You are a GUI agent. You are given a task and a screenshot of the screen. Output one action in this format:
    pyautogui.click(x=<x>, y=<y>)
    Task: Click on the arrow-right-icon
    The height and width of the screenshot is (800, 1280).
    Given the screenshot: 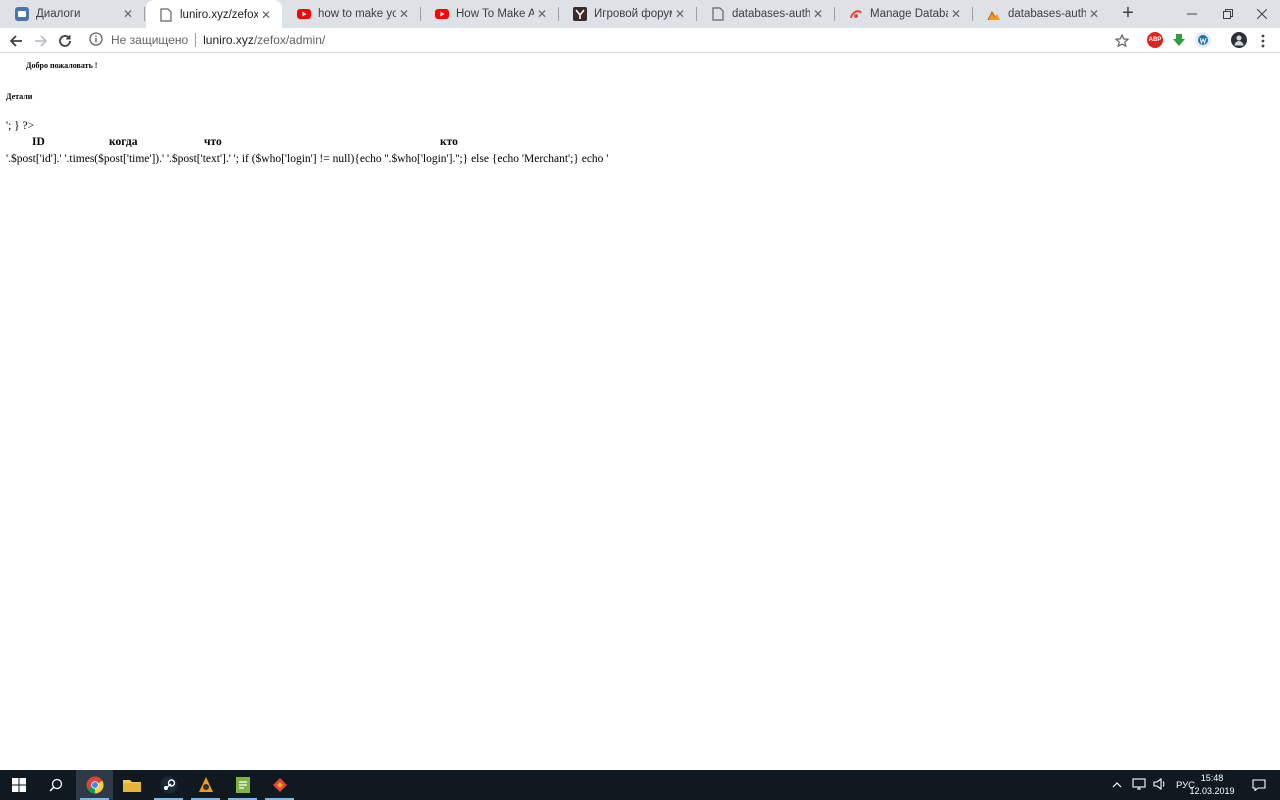 What is the action you would take?
    pyautogui.click(x=41, y=41)
    